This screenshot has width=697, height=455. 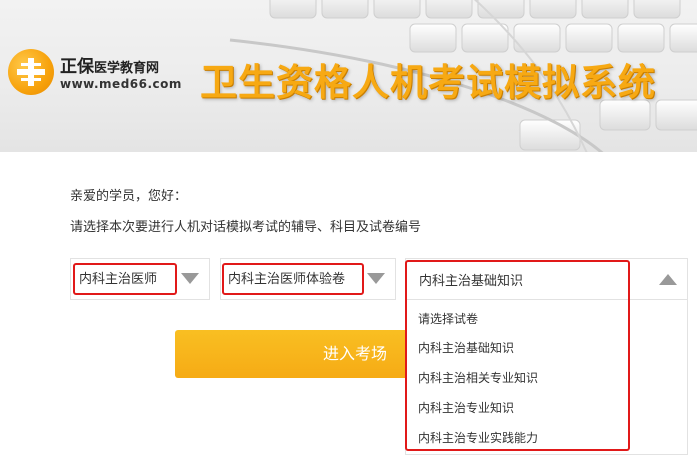 What do you see at coordinates (110, 67) in the screenshot?
I see `logo-name: 正保医学教育网` at bounding box center [110, 67].